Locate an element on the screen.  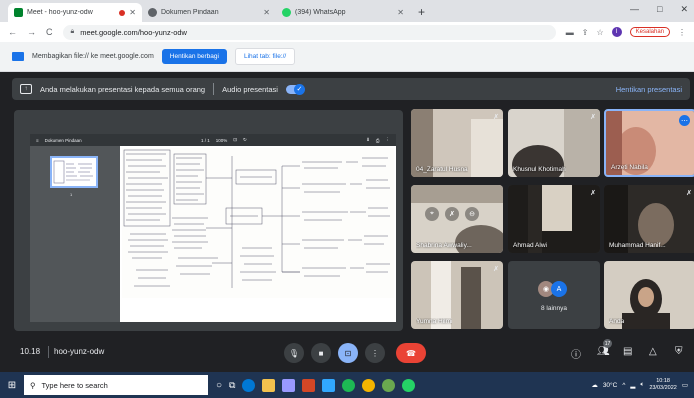
camera-button: ■ is located at coordinates (321, 353).